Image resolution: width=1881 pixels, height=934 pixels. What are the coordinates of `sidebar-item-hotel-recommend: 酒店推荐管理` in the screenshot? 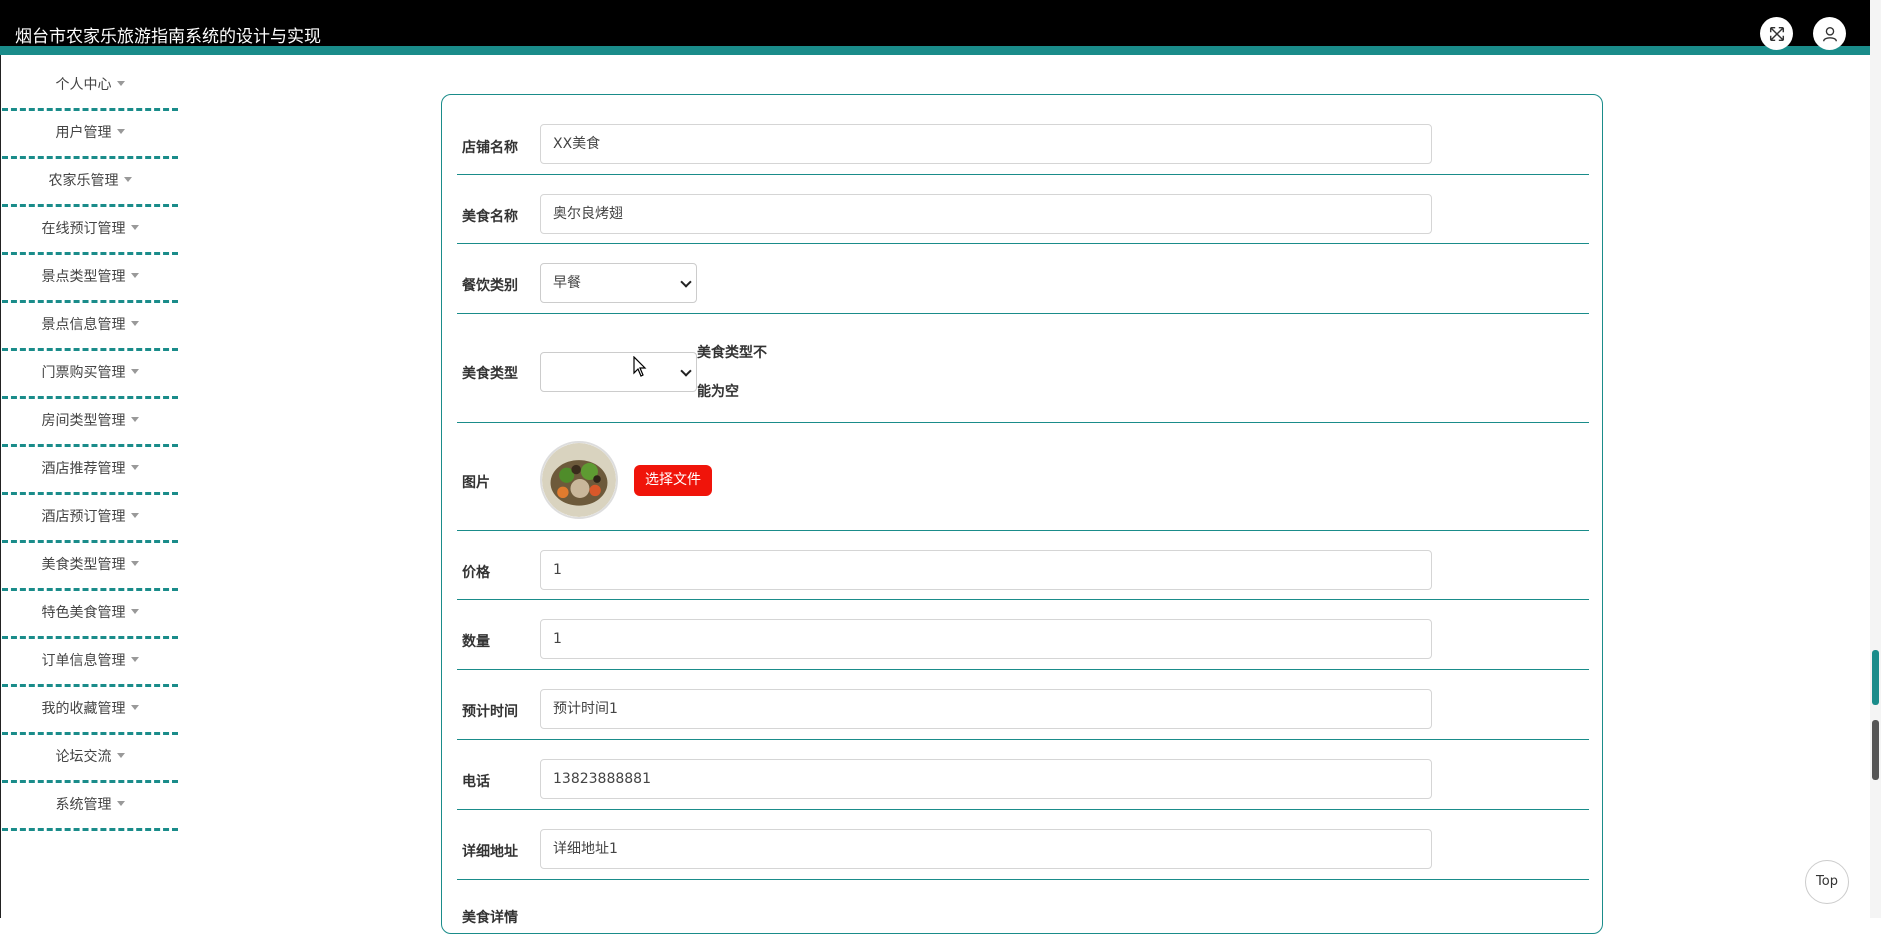 It's located at (90, 472).